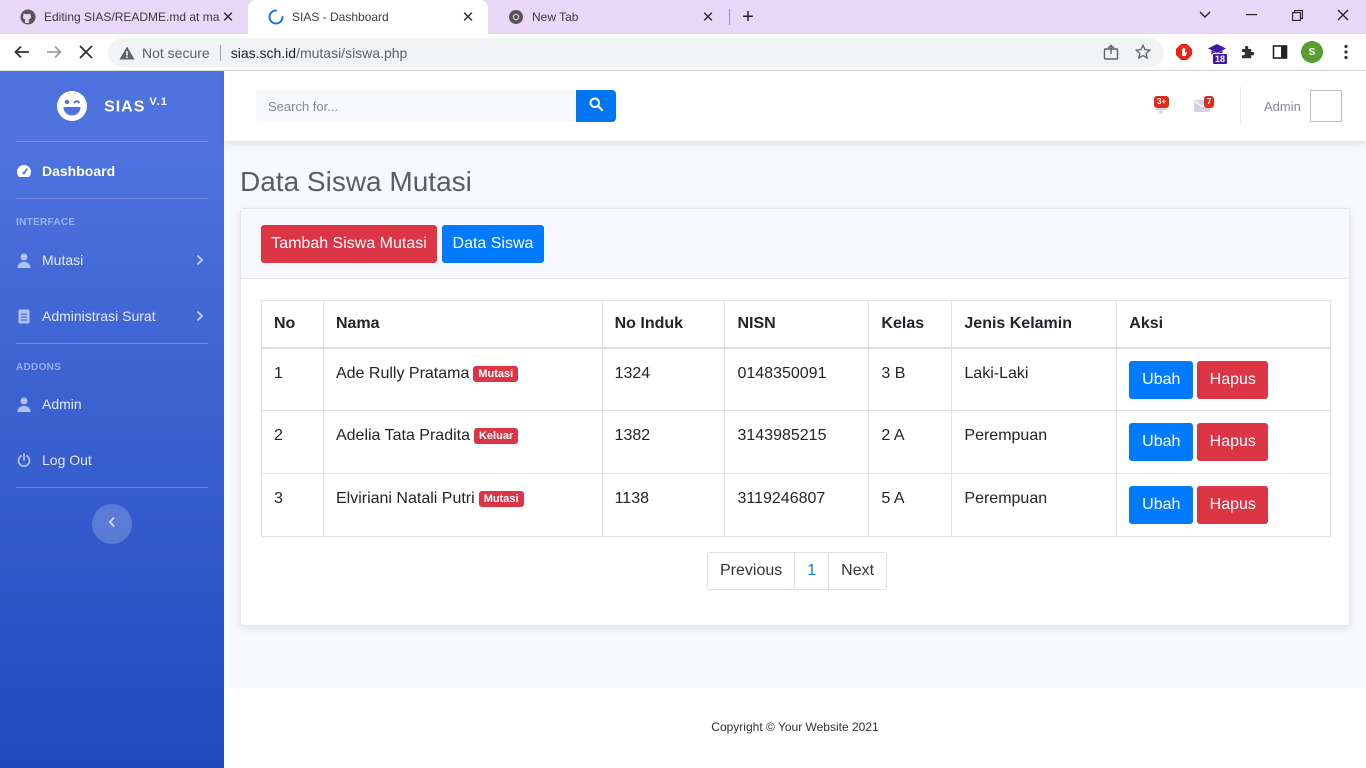  Describe the element at coordinates (1162, 102) in the screenshot. I see `alerts-badge: 3+` at that location.